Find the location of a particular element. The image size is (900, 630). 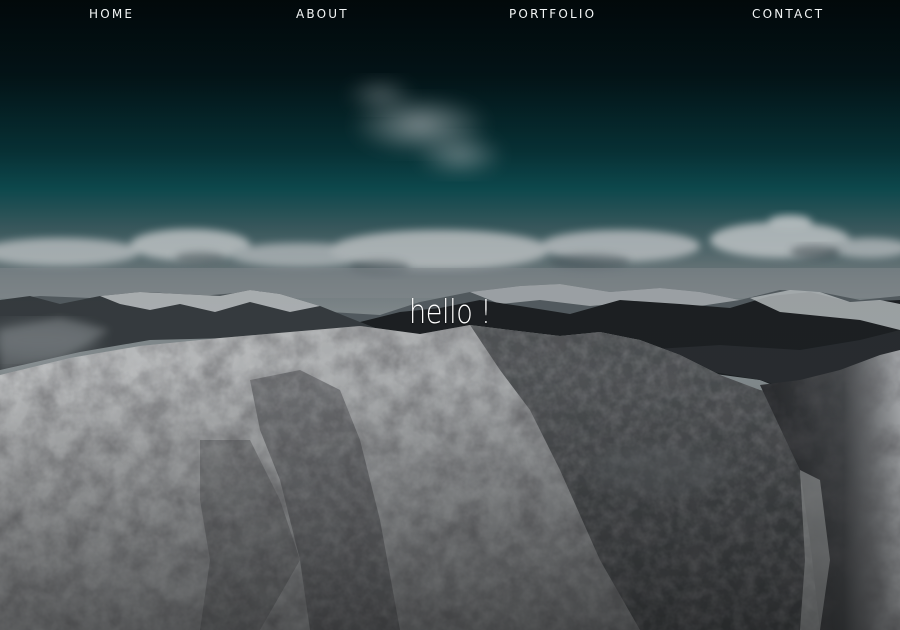

top-nav: HOME ABOUT PORTFOLIO CONTACT is located at coordinates (450, 16).